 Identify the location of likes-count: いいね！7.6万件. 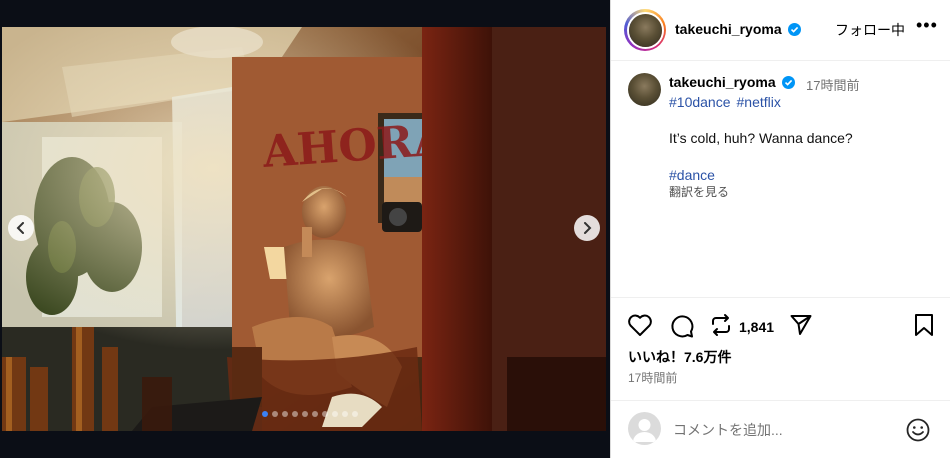
(679, 357).